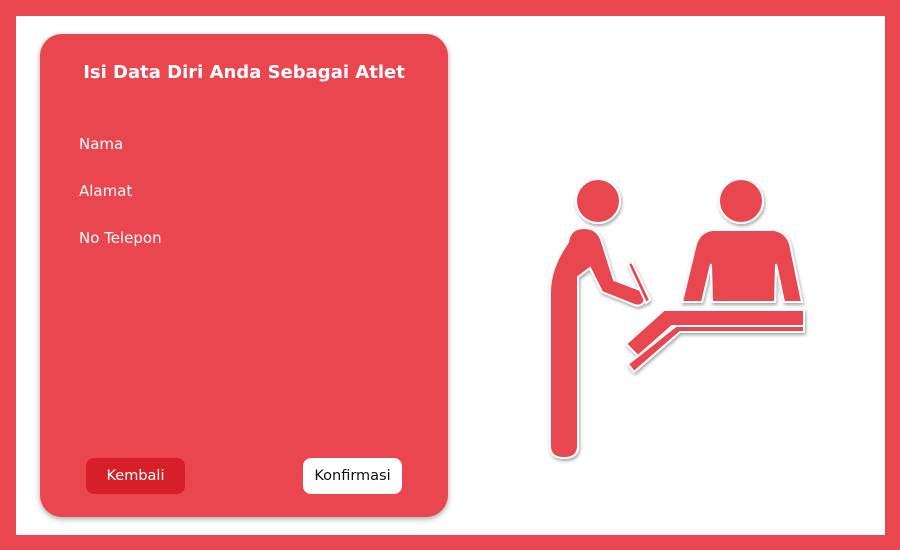 The image size is (900, 550). I want to click on seated-person-head, so click(741, 201).